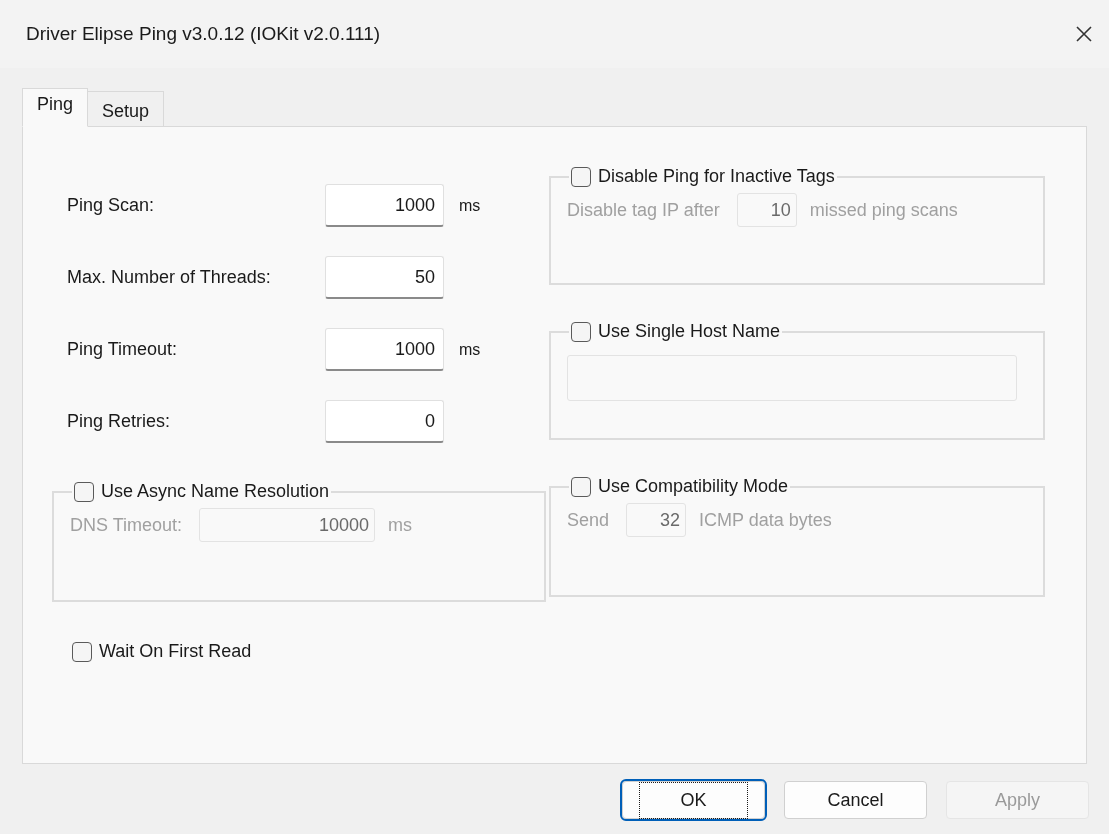 This screenshot has height=834, width=1109. What do you see at coordinates (111, 205) in the screenshot?
I see `field-label: Ping Scan:` at bounding box center [111, 205].